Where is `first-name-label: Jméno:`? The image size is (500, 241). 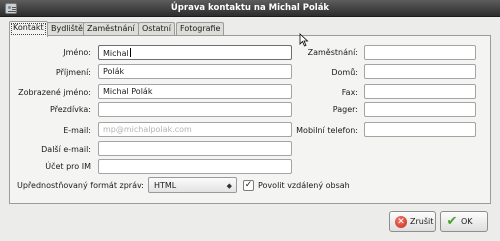 first-name-label: Jméno: is located at coordinates (77, 52).